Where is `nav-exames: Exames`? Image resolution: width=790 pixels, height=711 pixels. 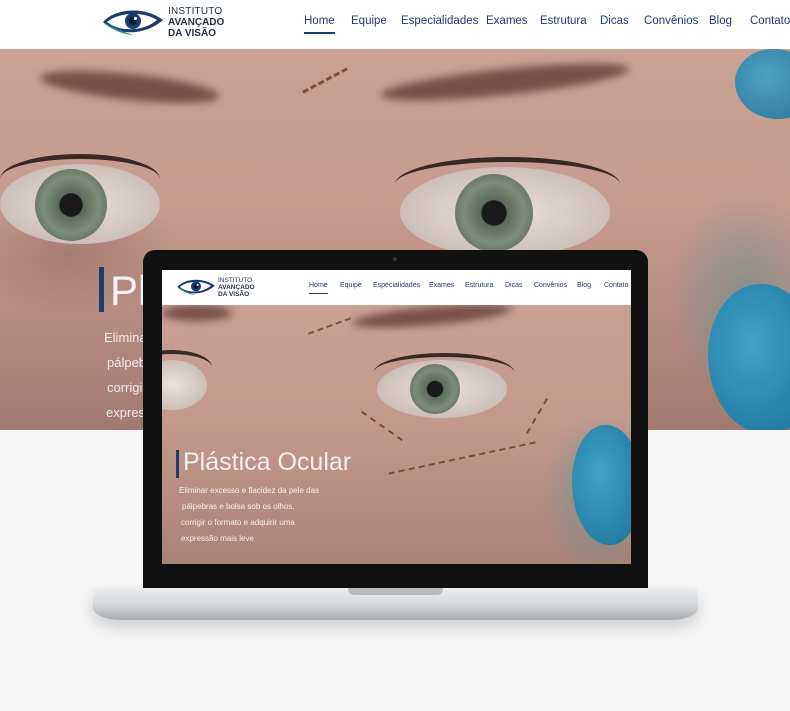 nav-exames: Exames is located at coordinates (507, 21).